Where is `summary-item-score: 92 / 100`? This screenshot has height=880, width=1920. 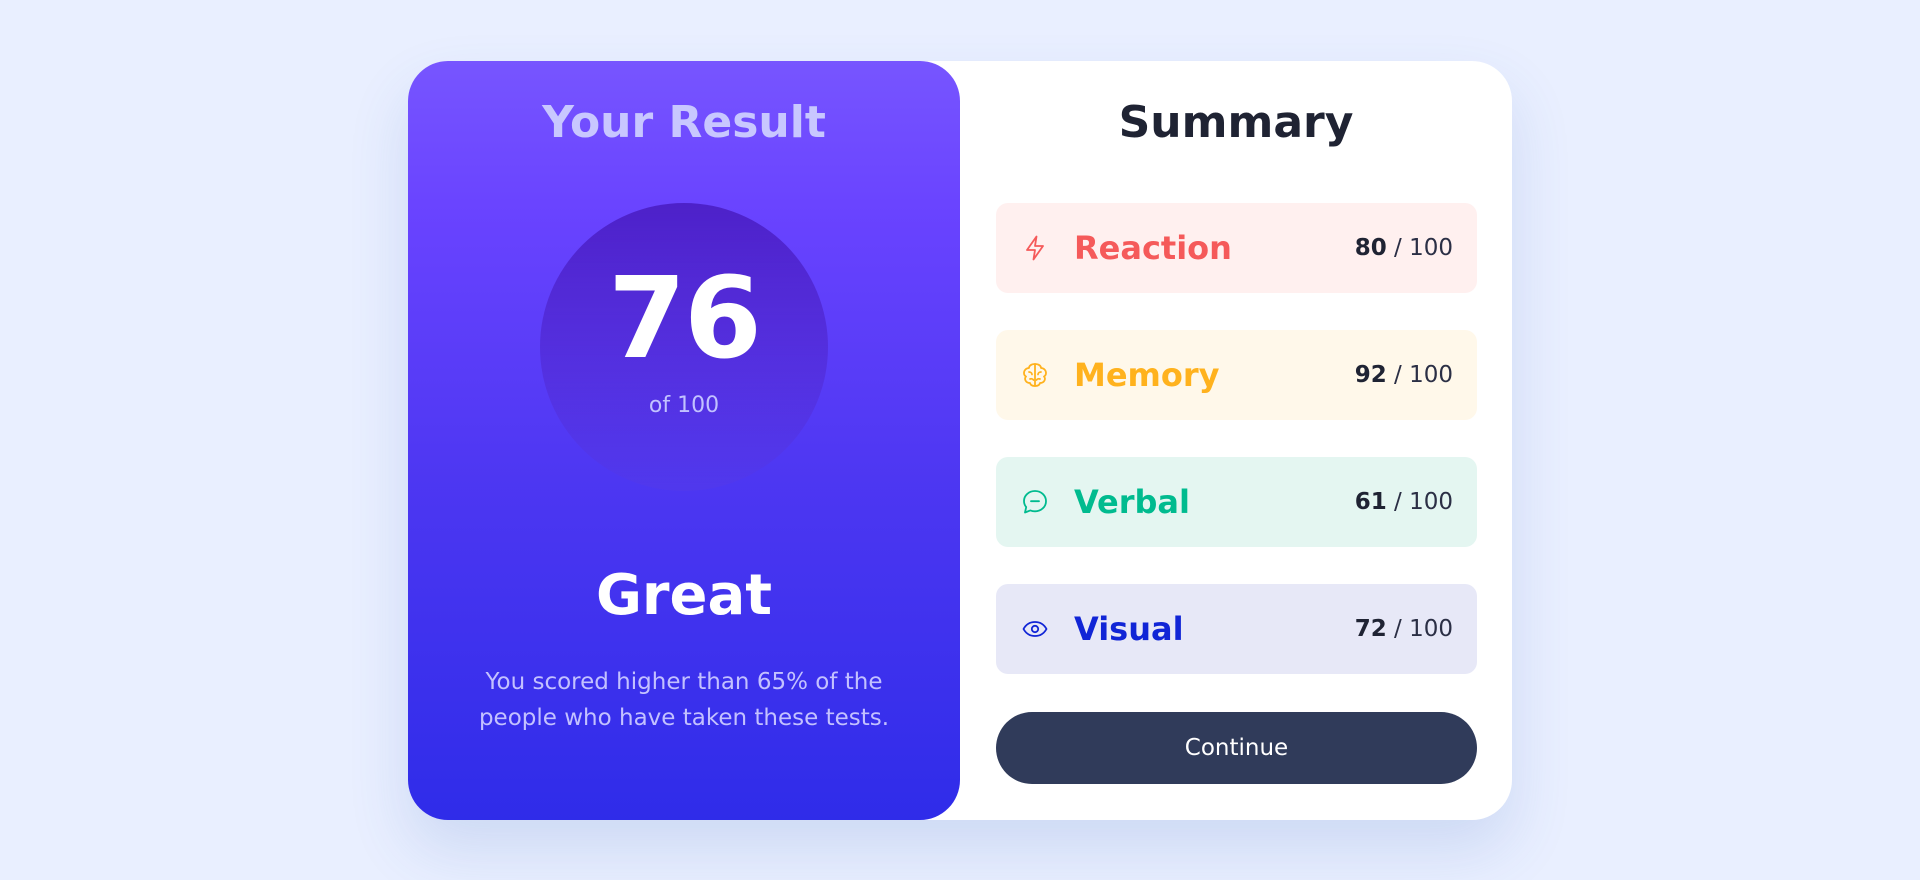 summary-item-score: 92 / 100 is located at coordinates (1404, 375).